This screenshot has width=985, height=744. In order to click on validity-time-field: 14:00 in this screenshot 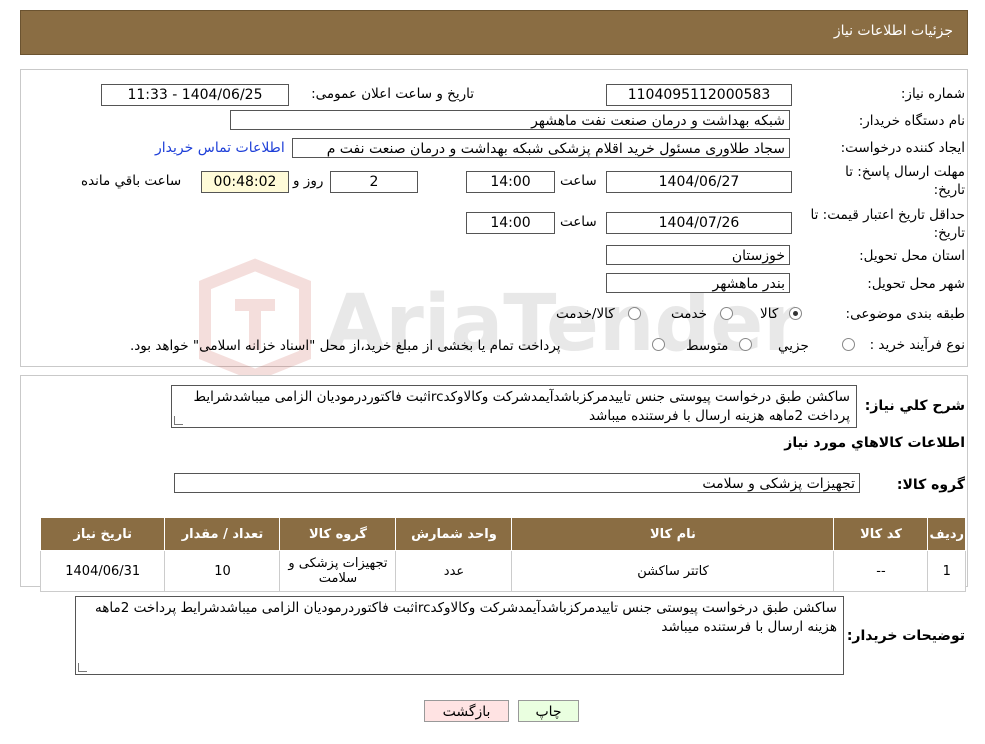, I will do `click(510, 223)`.